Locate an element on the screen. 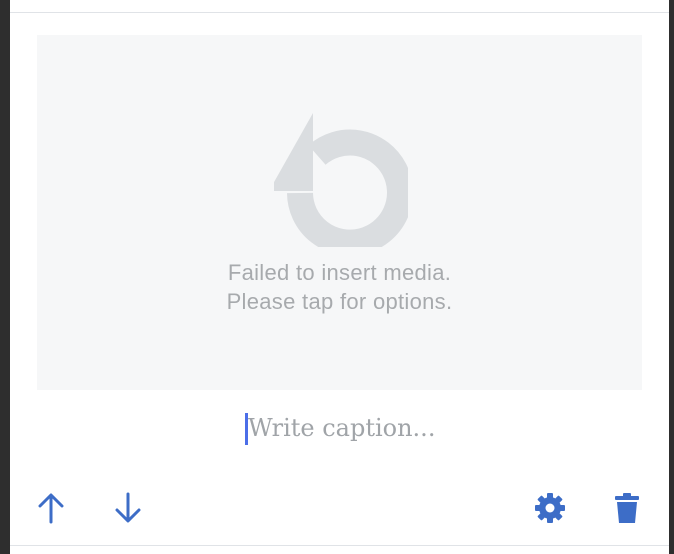 The width and height of the screenshot is (674, 554). move-down-button is located at coordinates (128, 508).